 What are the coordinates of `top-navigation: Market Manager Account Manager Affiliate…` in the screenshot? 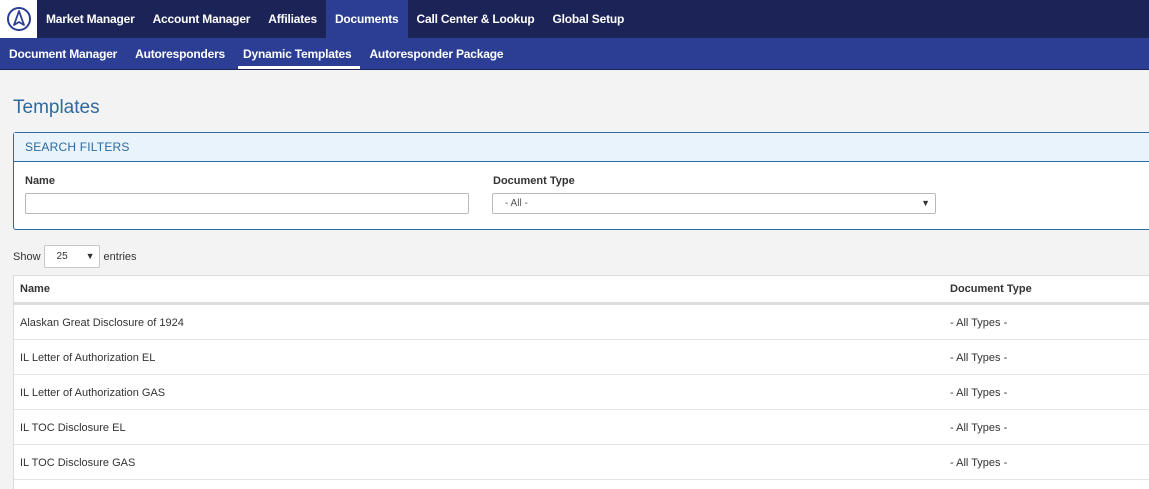 It's located at (574, 19).